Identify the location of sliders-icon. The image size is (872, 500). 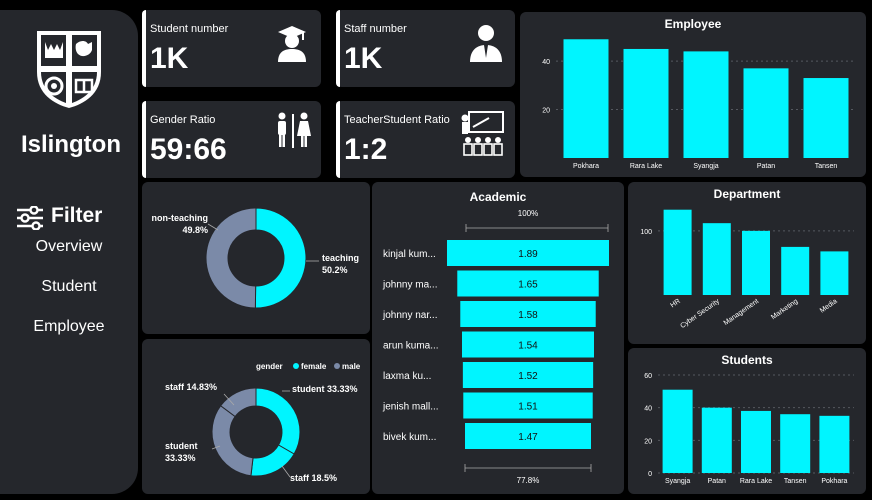
(30, 218).